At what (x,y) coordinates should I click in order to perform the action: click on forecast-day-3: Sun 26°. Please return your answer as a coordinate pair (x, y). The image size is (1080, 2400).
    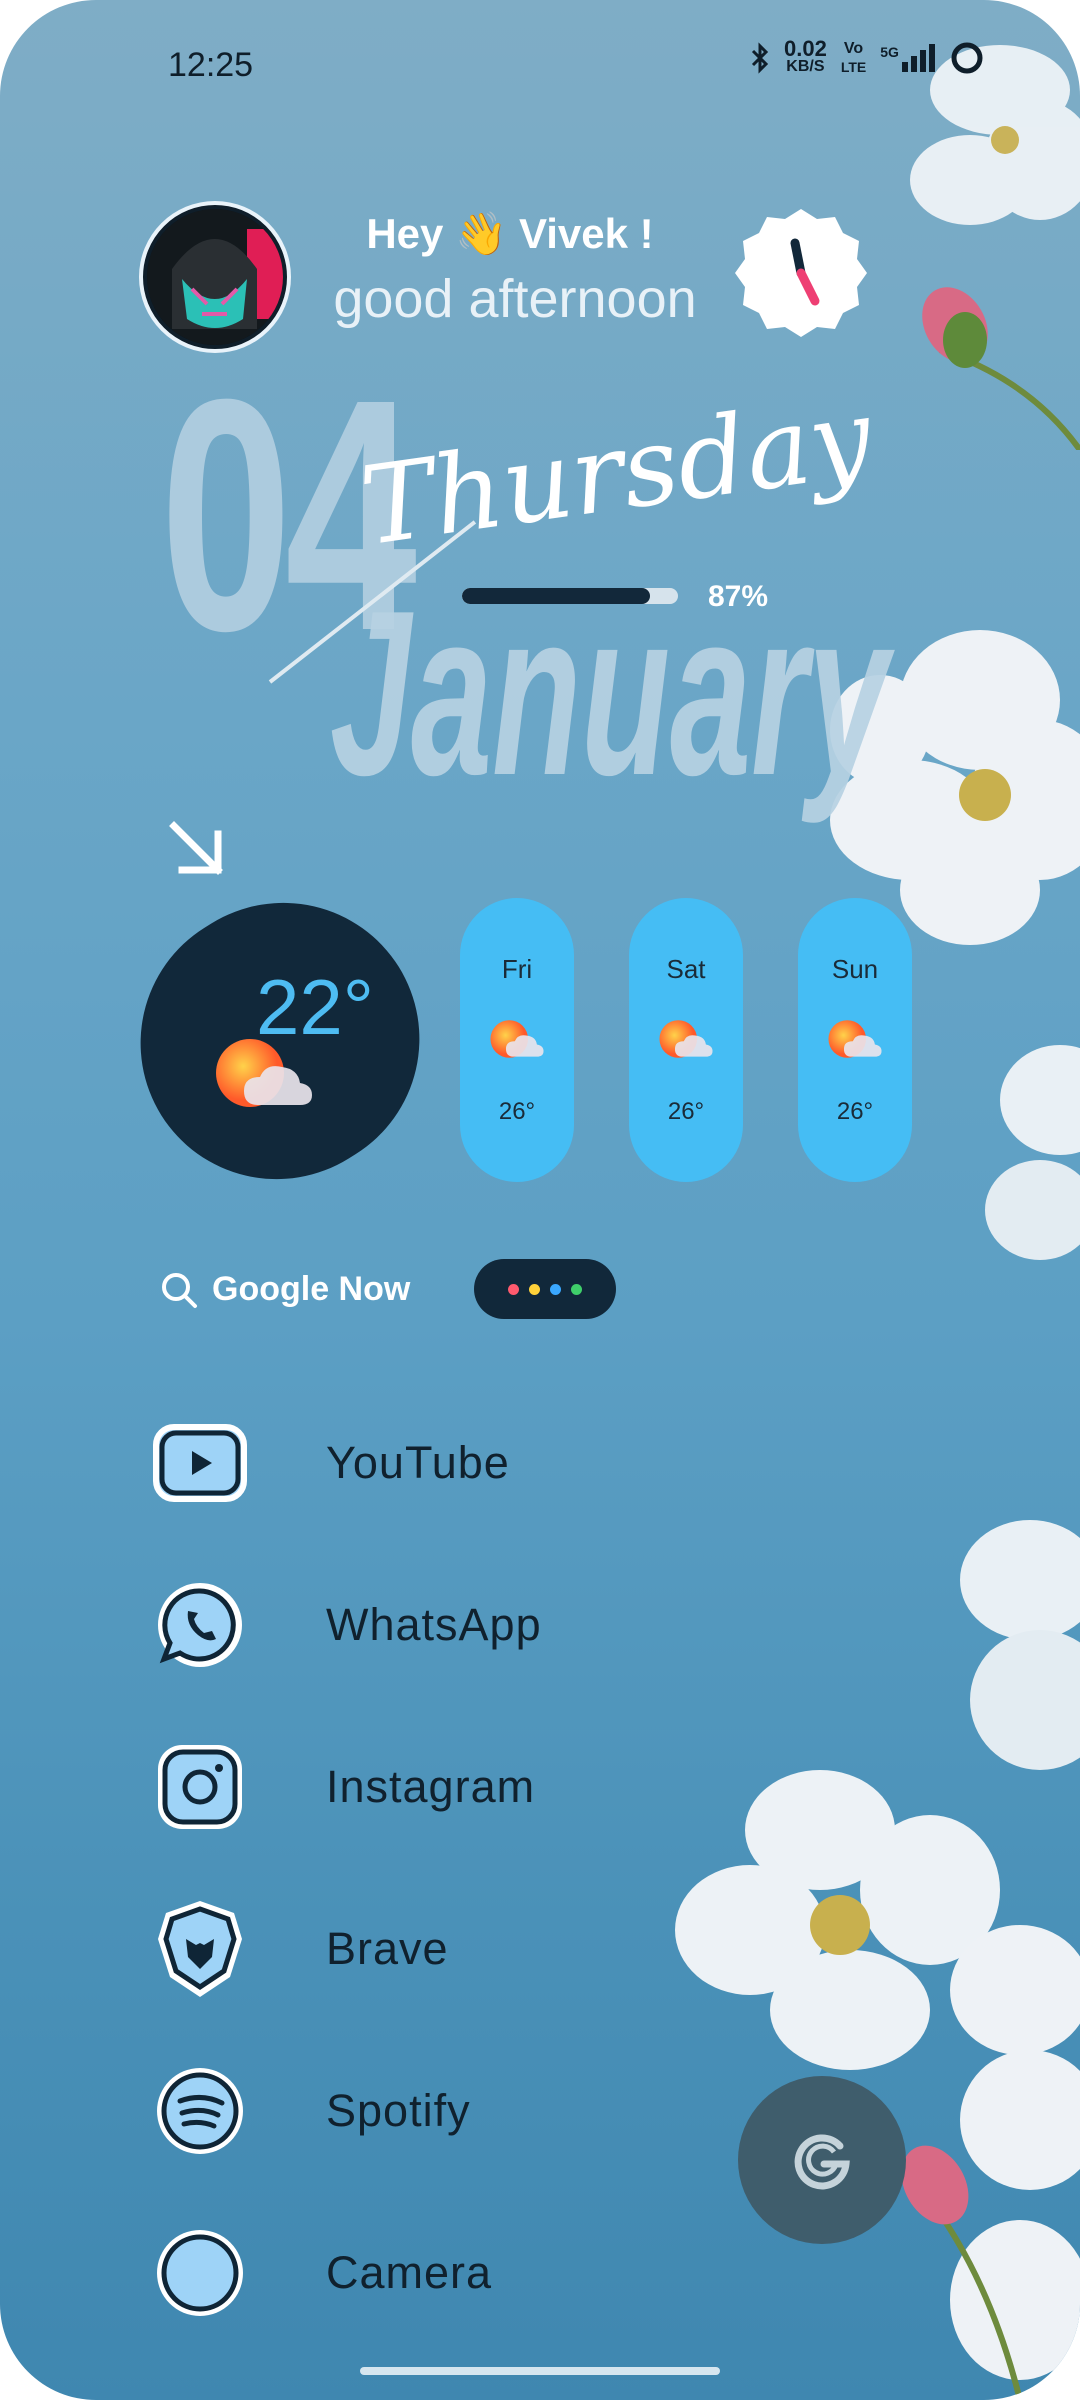
    Looking at the image, I should click on (855, 1040).